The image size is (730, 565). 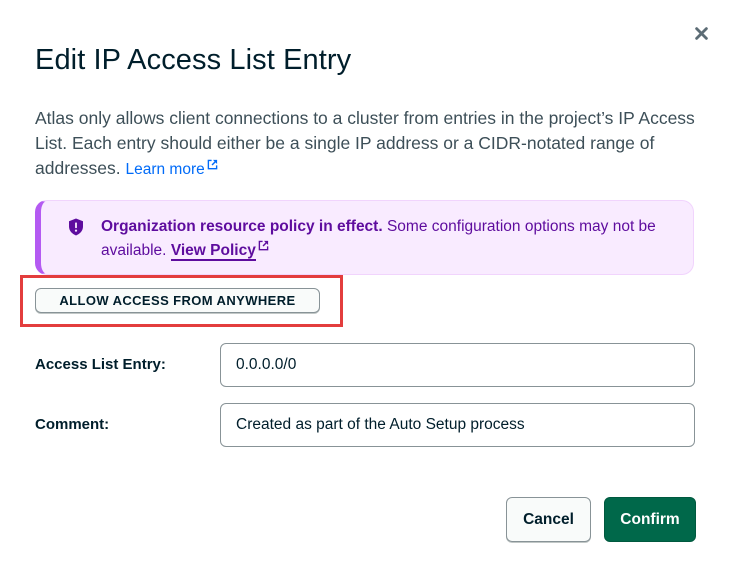 I want to click on confirm-button: Confirm, so click(x=650, y=519).